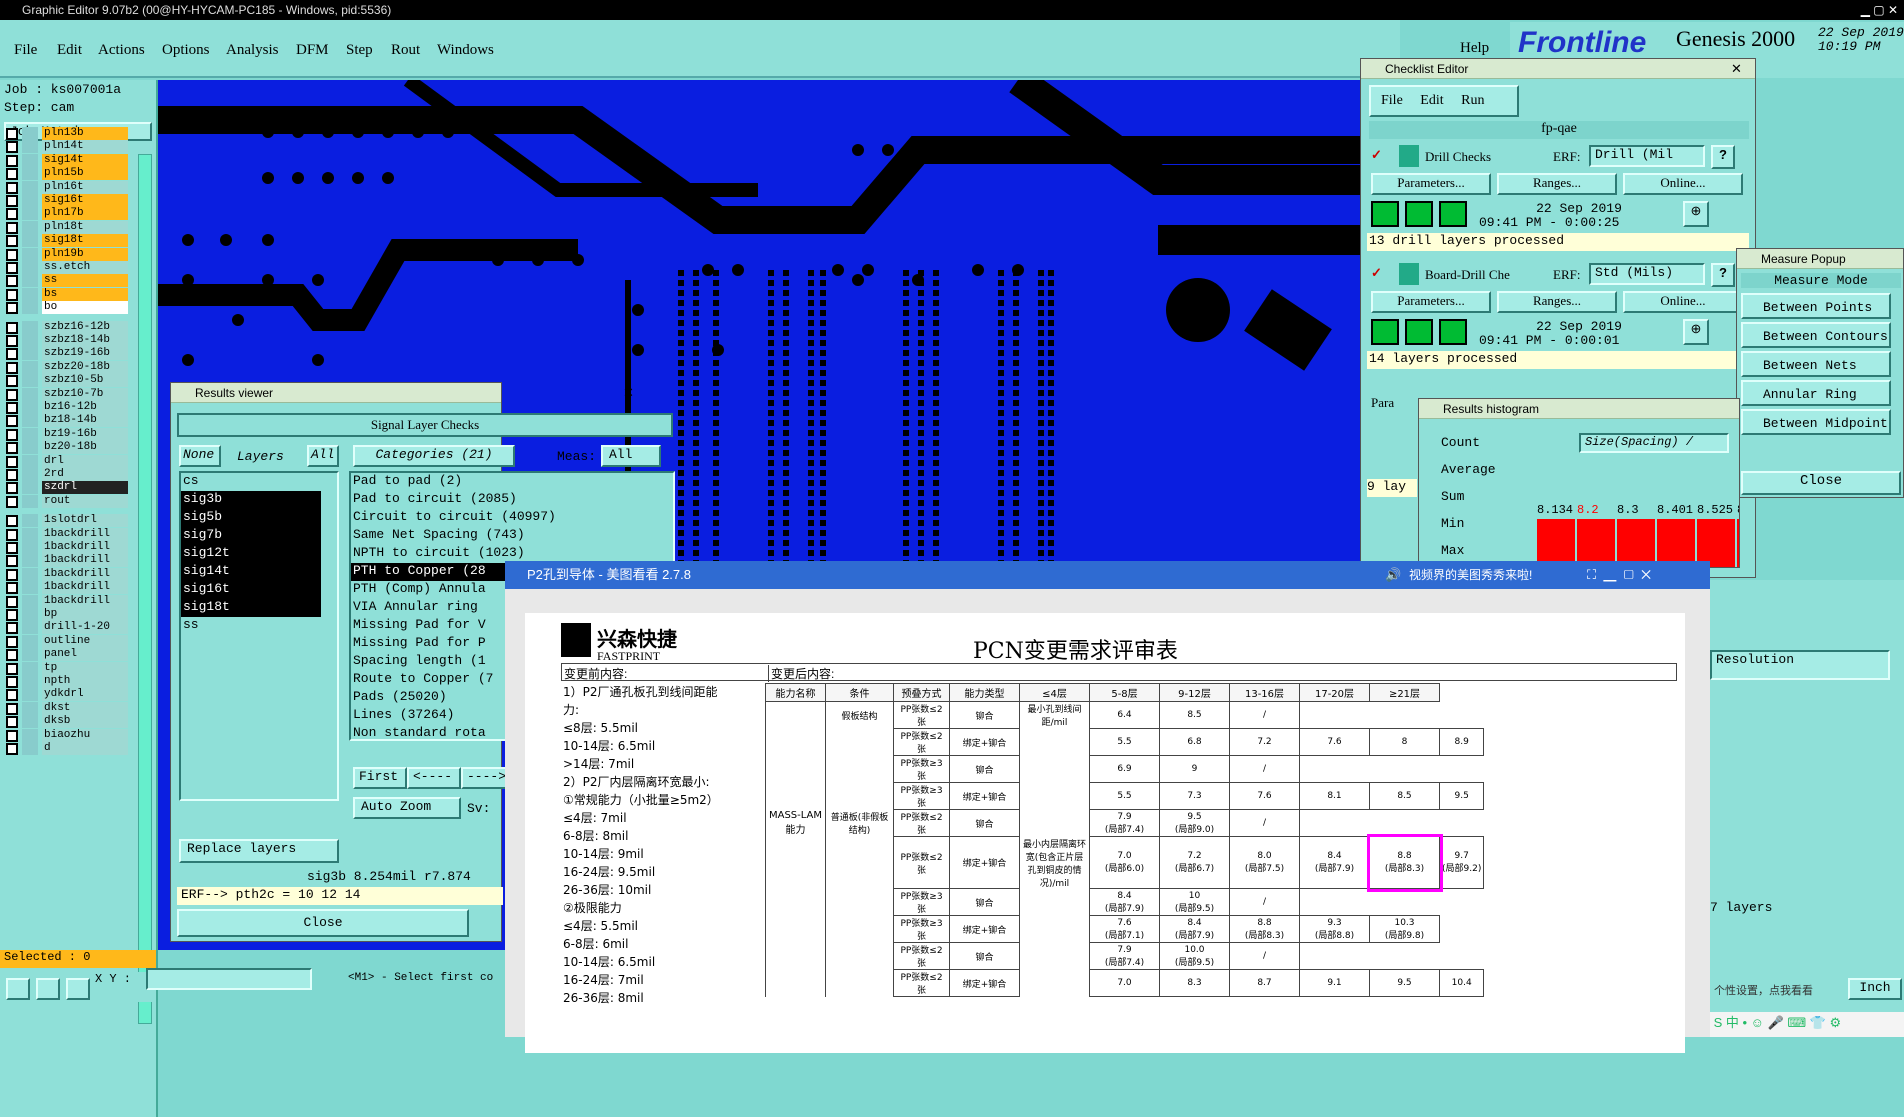 The width and height of the screenshot is (1904, 1117). I want to click on histogram-option: Sum, so click(1452, 496).